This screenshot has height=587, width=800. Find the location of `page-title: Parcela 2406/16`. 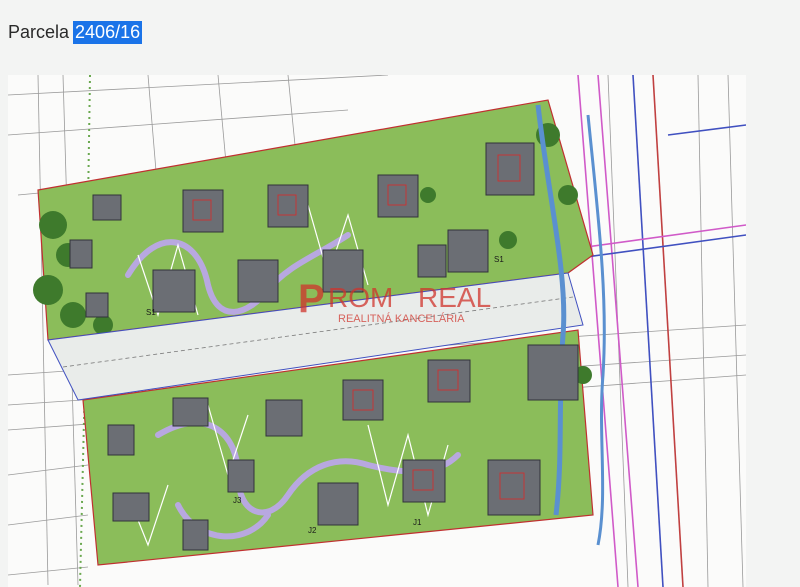

page-title: Parcela 2406/16 is located at coordinates (75, 32).